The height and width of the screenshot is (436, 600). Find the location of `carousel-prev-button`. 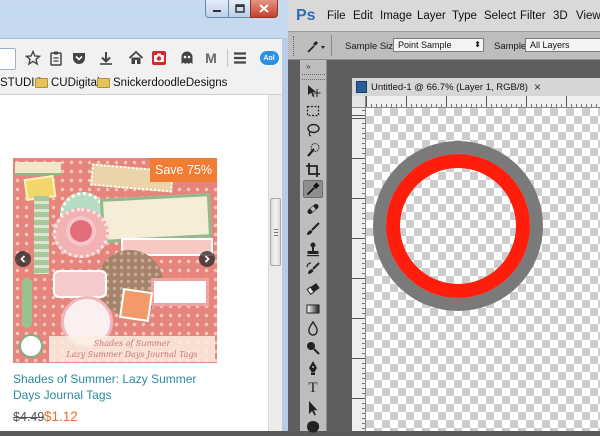

carousel-prev-button is located at coordinates (23, 259).